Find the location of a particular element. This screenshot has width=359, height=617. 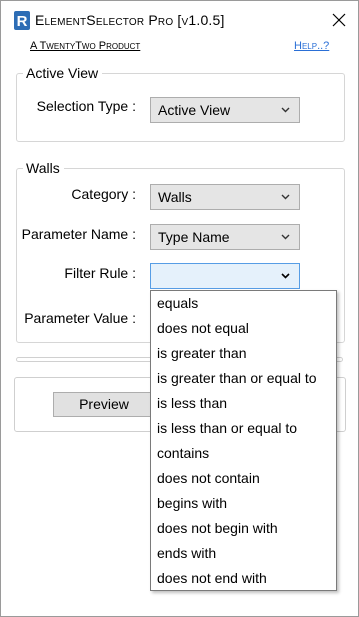

selection-type-value: Active View is located at coordinates (194, 110).